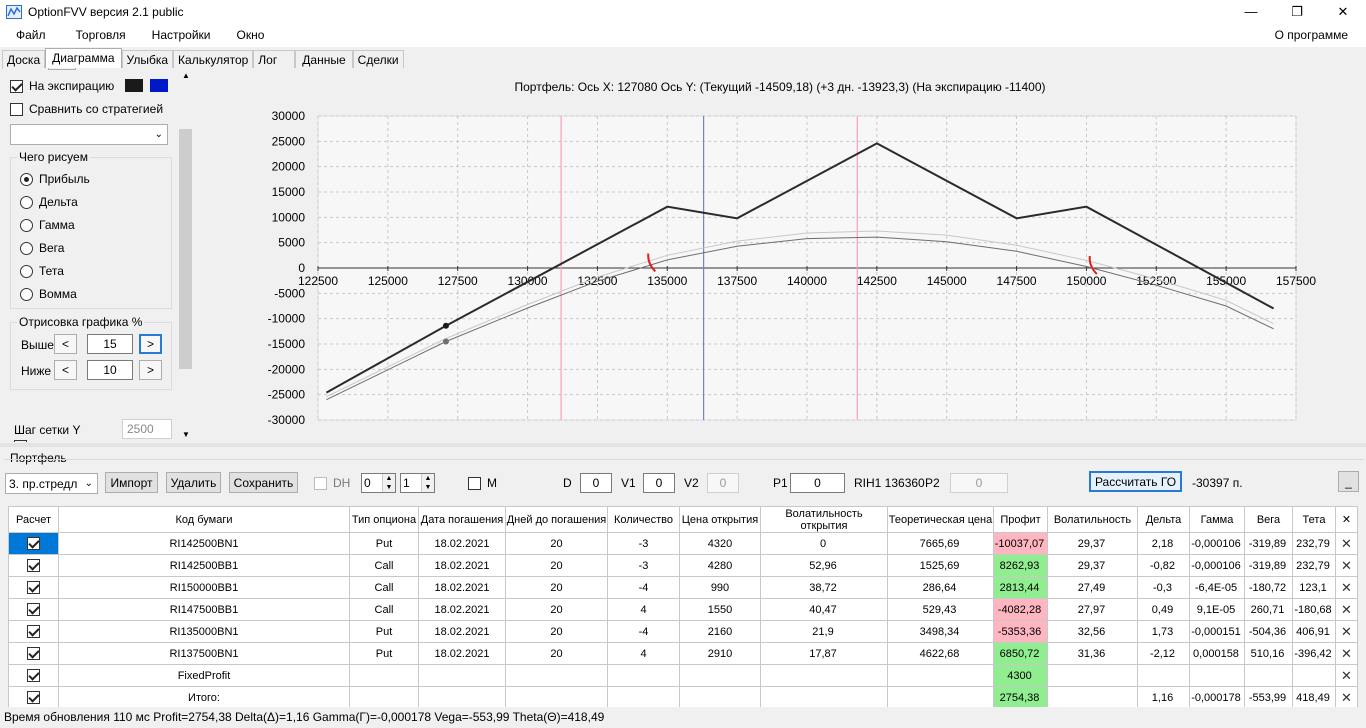 The width and height of the screenshot is (1366, 728). I want to click on cell-theor: 4622,68, so click(940, 653).